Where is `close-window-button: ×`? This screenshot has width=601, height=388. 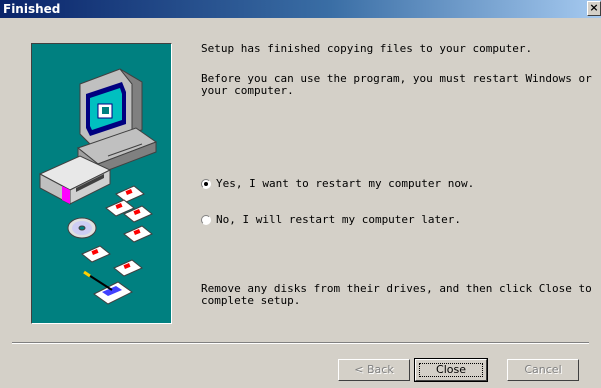
close-window-button: × is located at coordinates (594, 8).